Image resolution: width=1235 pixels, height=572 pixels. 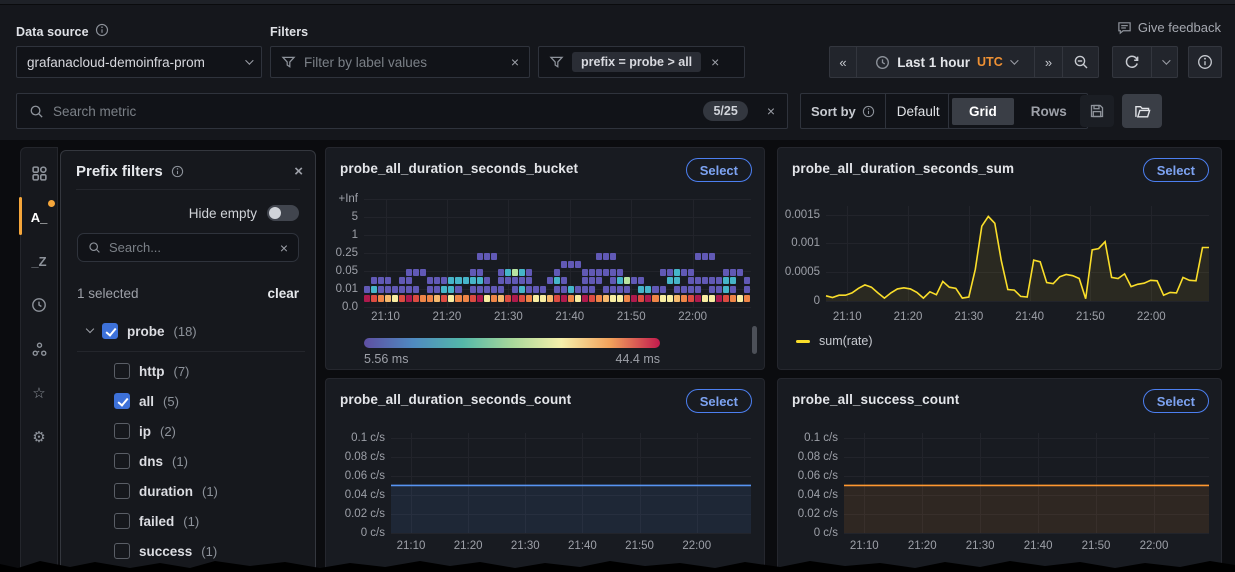 I want to click on clear-search-icon: ×, so click(x=771, y=111).